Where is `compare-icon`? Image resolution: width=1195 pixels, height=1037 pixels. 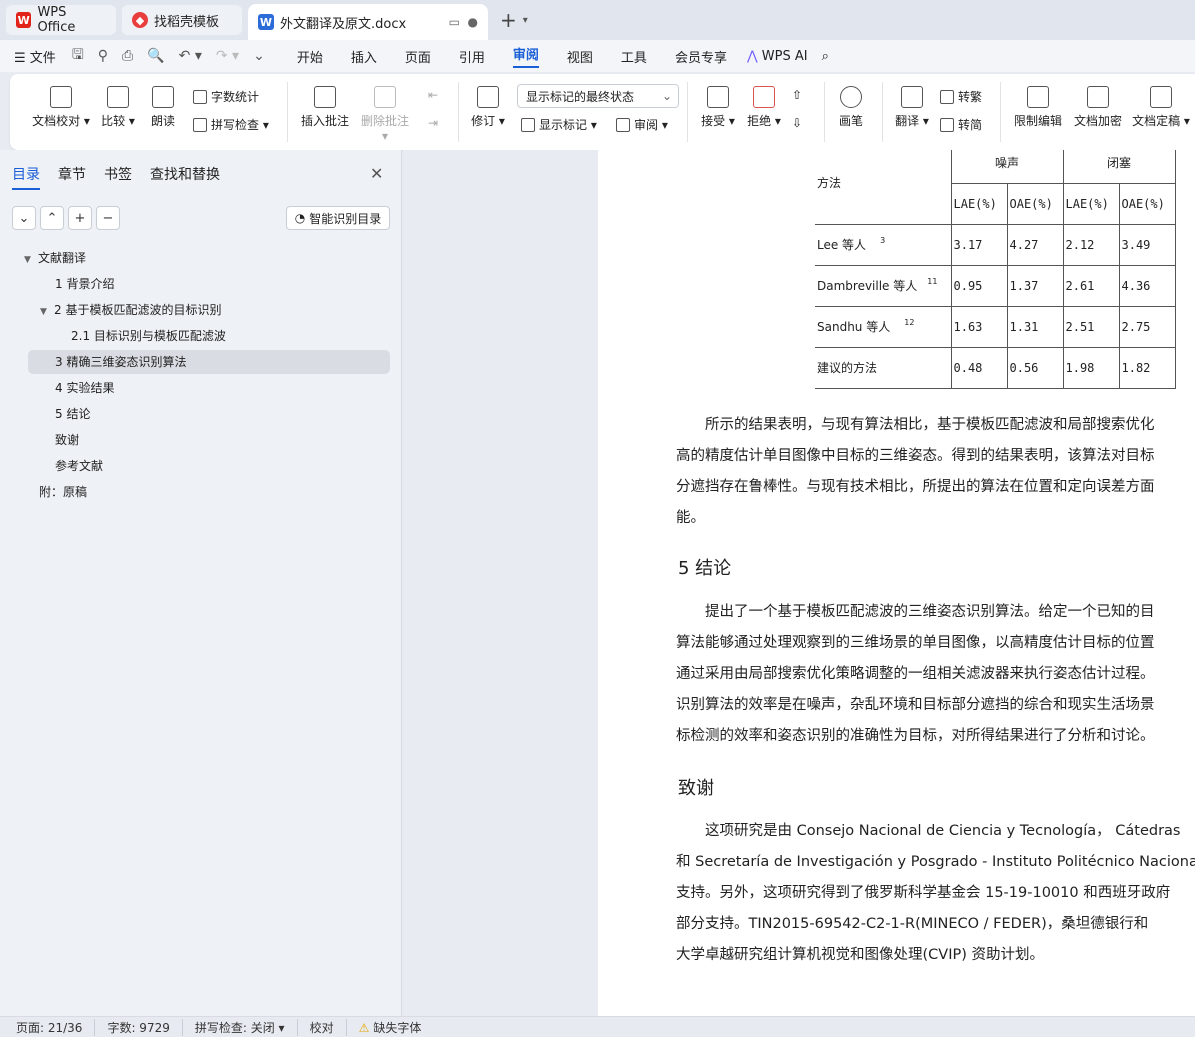 compare-icon is located at coordinates (118, 97).